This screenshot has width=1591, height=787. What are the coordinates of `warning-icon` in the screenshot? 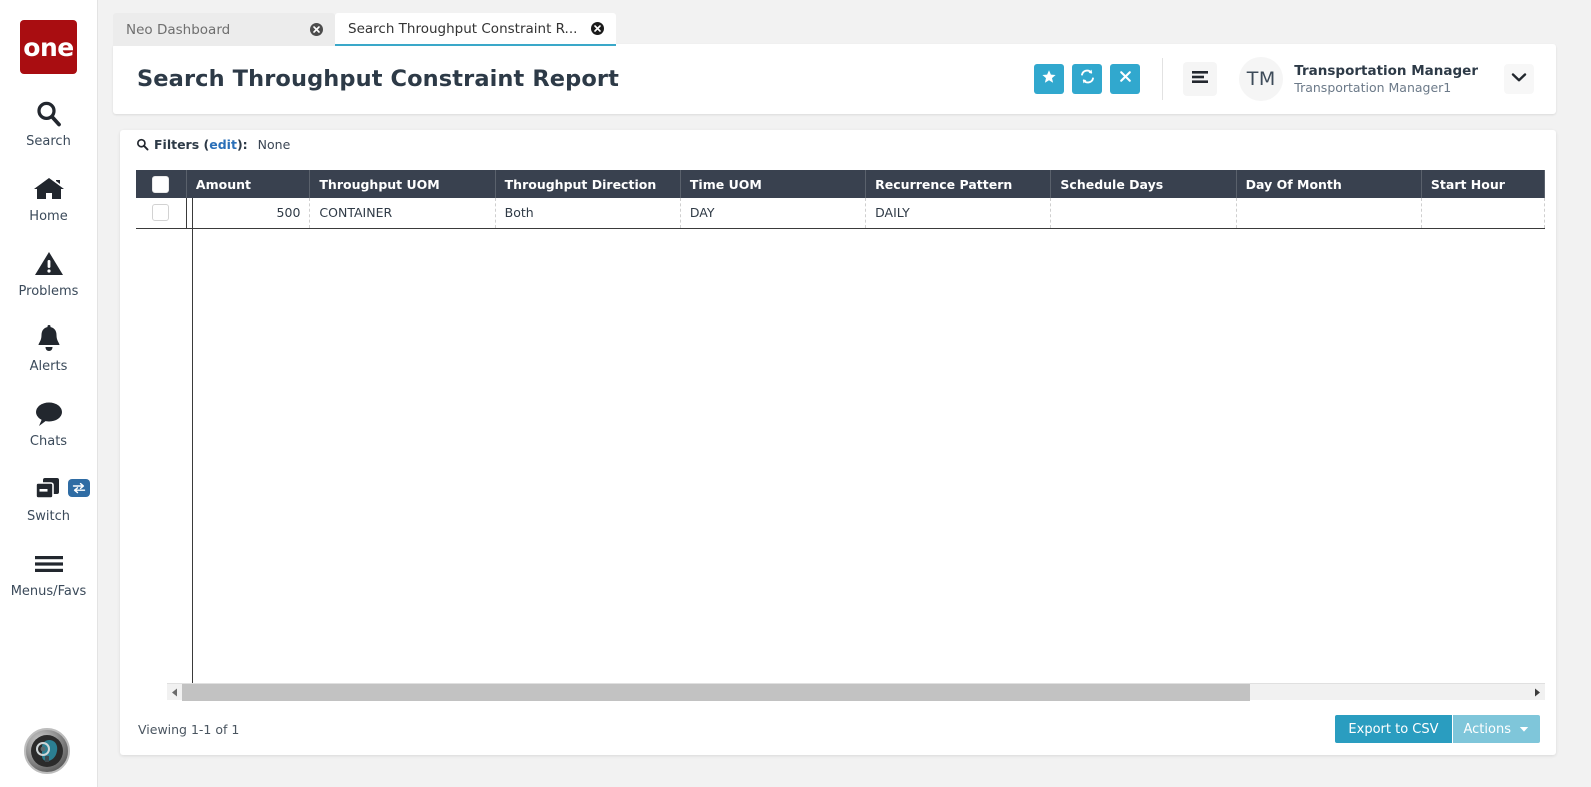 It's located at (49, 264).